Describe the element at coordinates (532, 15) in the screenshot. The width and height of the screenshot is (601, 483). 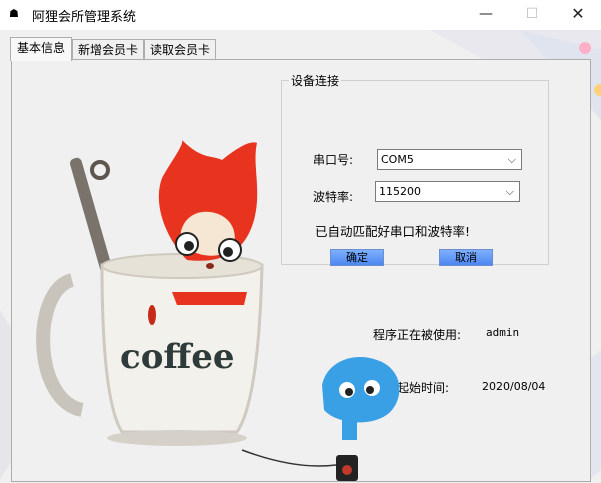
I see `maximize-button: ☐` at that location.